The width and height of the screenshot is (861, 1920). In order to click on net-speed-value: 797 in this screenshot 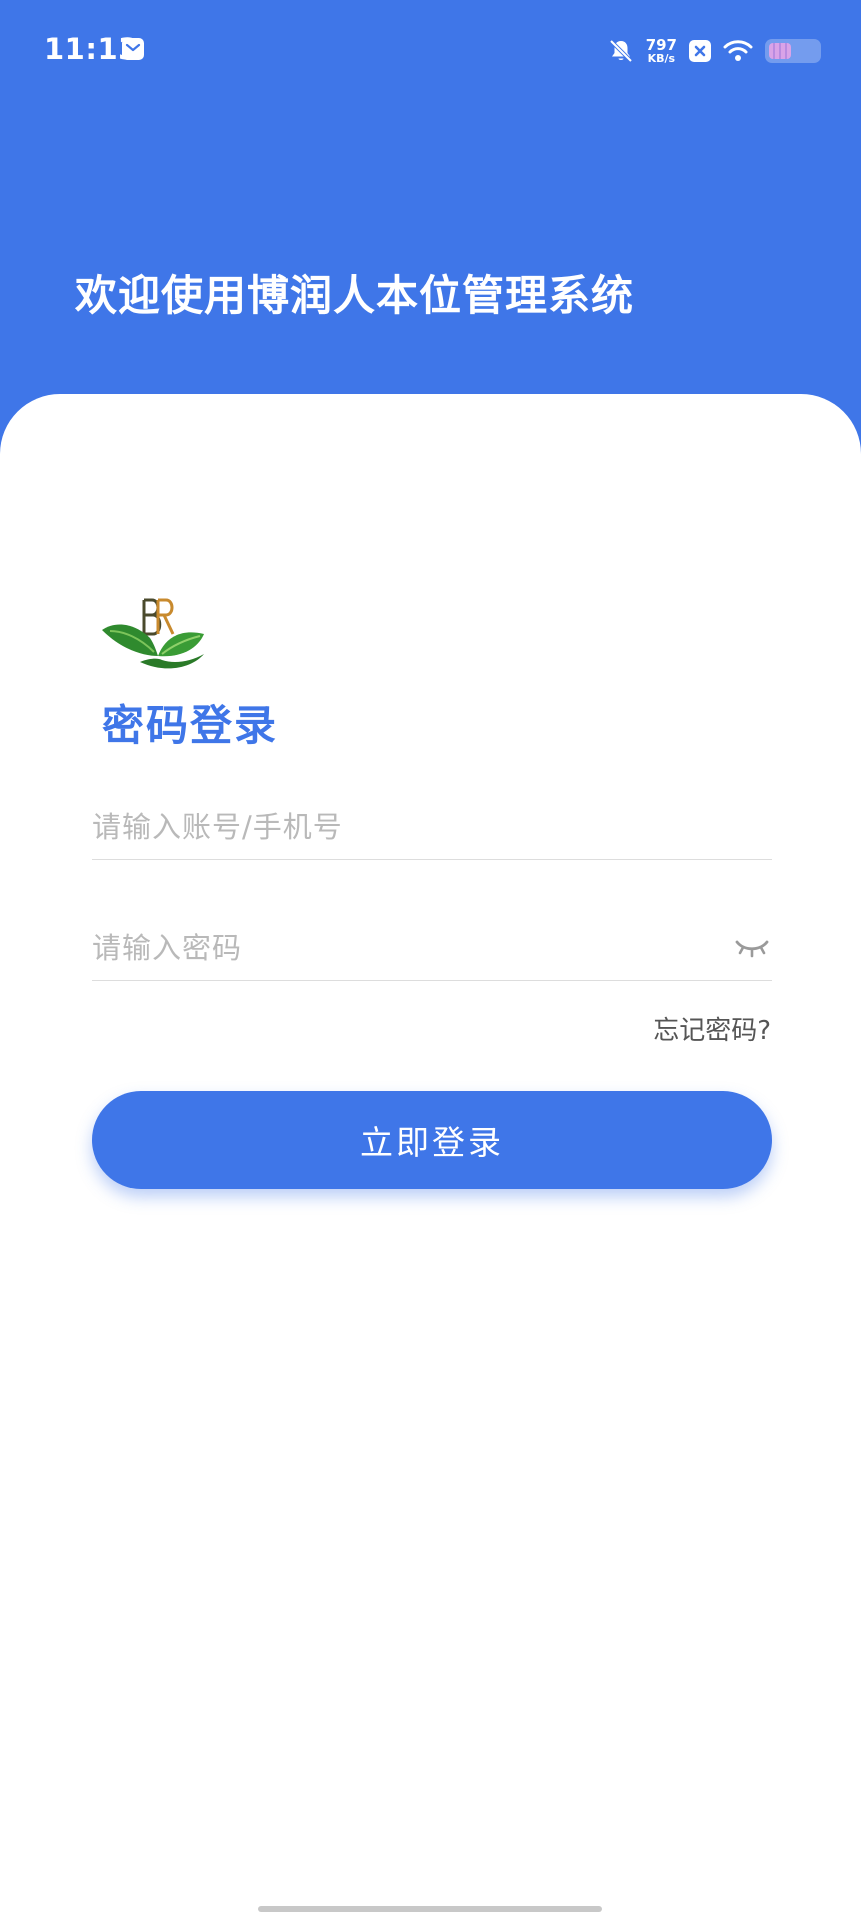, I will do `click(661, 45)`.